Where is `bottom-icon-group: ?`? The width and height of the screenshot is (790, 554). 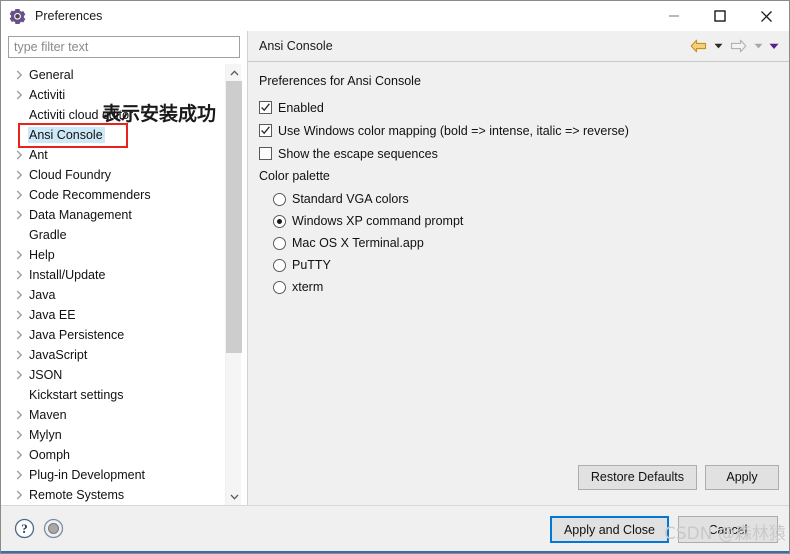 bottom-icon-group: ? is located at coordinates (39, 530).